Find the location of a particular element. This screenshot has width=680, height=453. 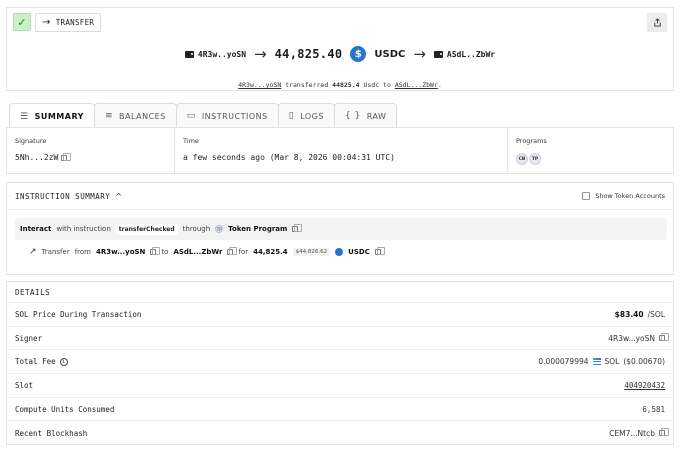

arrow-up-right-icon: ↗ is located at coordinates (33, 252).